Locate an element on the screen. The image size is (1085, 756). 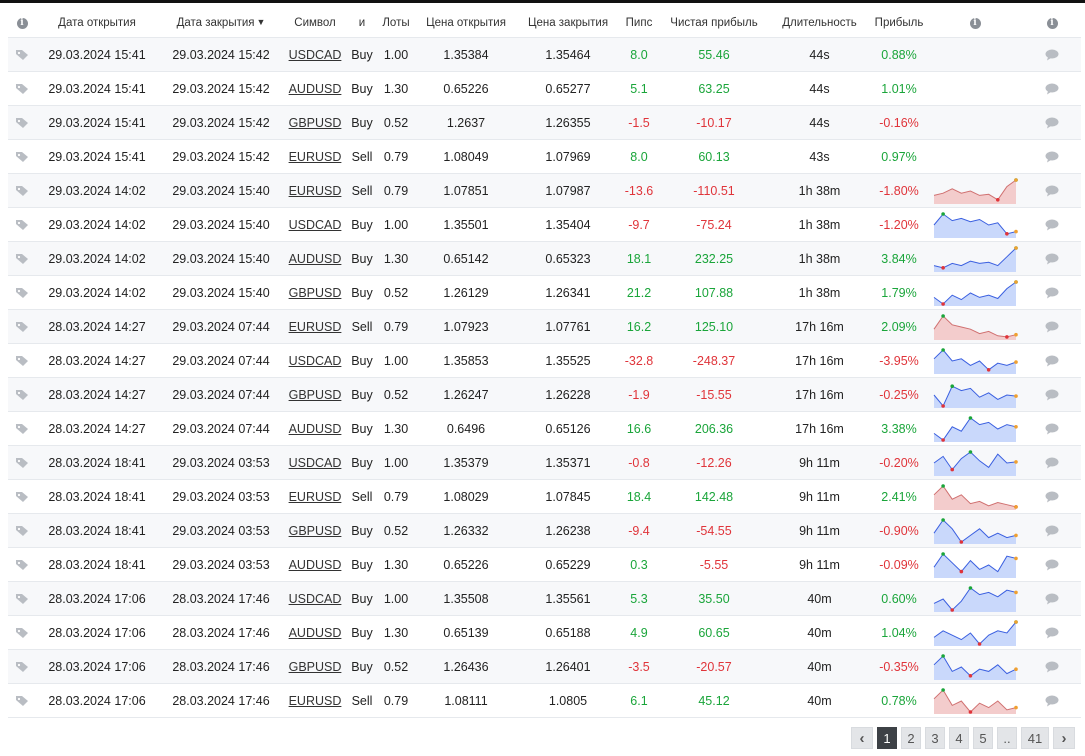
header-gain: Прибыль is located at coordinates (899, 23).